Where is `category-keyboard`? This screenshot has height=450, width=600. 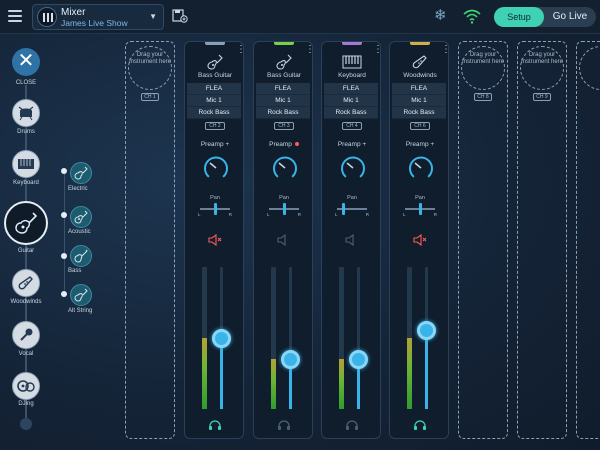 category-keyboard is located at coordinates (26, 164).